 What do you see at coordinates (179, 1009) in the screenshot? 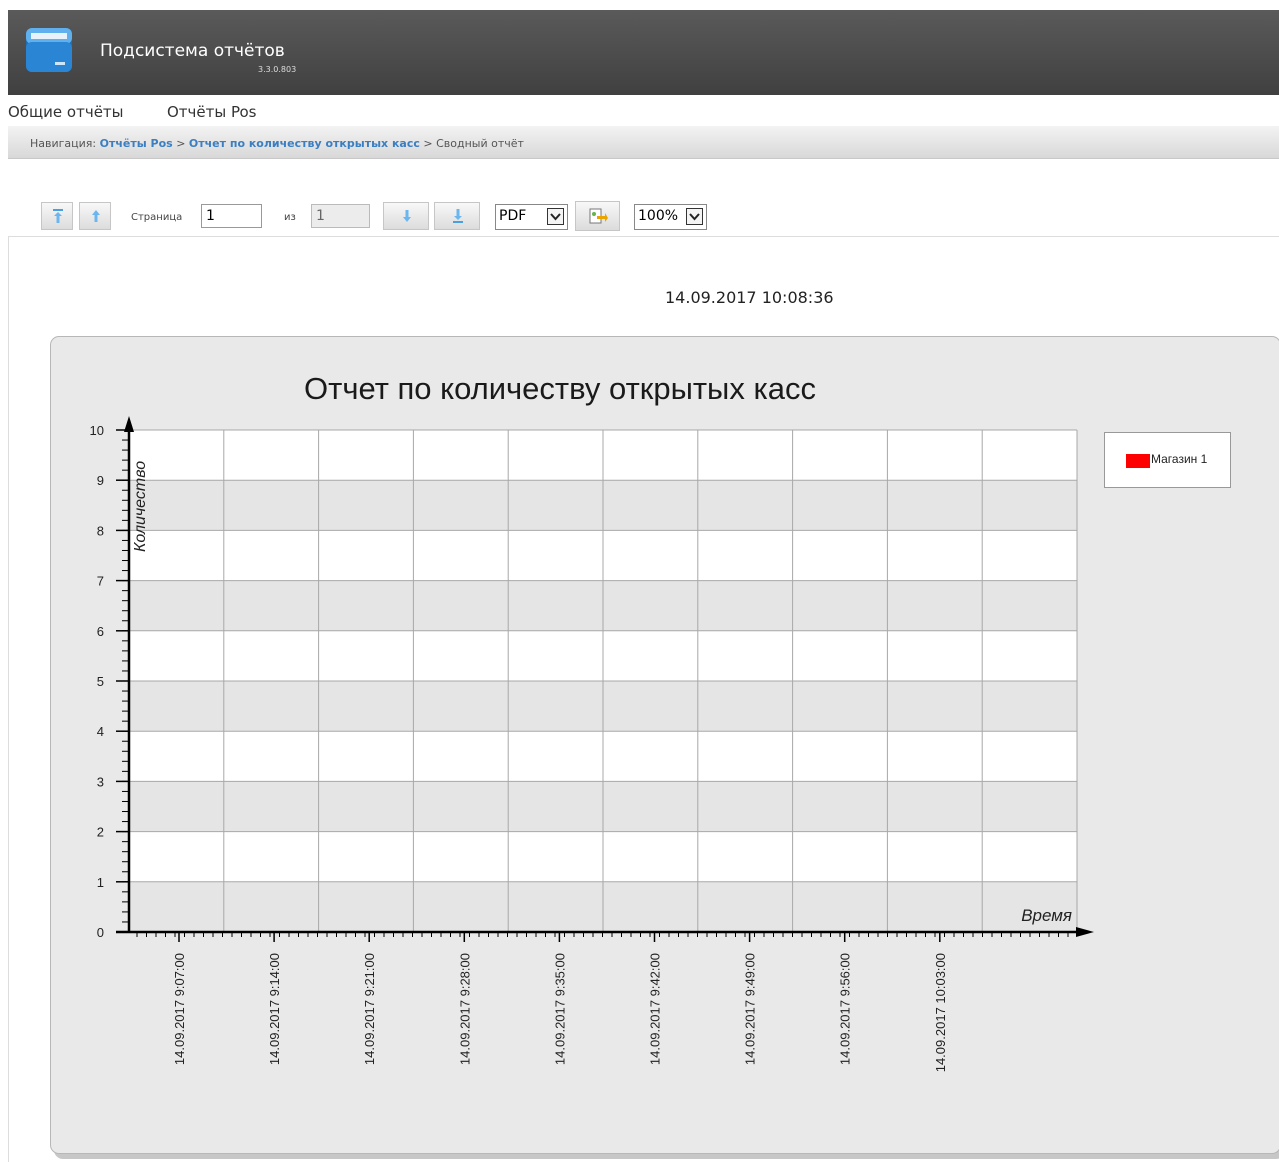
I see `x-tick-label: 14.09.2017 9:07:00` at bounding box center [179, 1009].